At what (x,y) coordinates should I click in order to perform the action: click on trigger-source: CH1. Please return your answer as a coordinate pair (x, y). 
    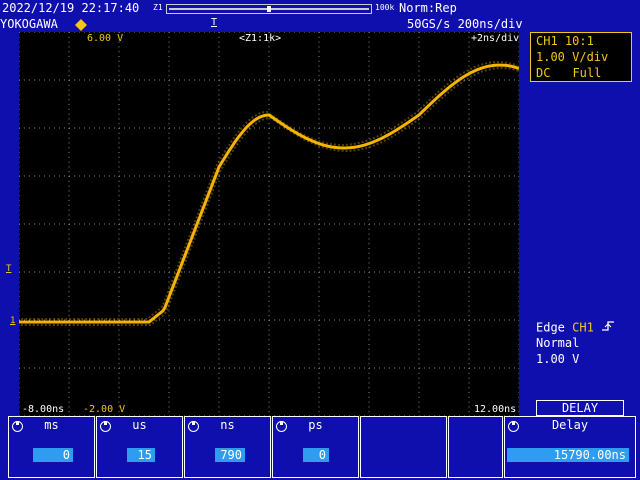
    Looking at the image, I should click on (583, 327).